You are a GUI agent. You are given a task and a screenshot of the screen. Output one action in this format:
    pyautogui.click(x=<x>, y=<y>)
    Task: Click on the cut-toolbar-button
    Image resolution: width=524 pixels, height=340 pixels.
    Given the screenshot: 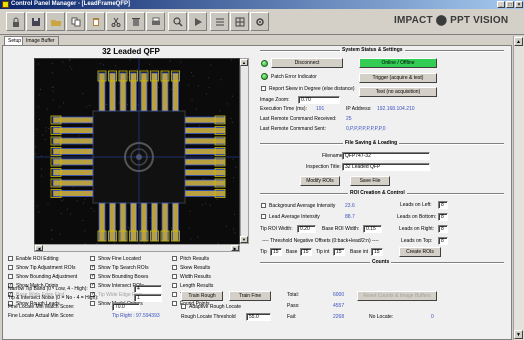 What is the action you would take?
    pyautogui.click(x=115, y=21)
    